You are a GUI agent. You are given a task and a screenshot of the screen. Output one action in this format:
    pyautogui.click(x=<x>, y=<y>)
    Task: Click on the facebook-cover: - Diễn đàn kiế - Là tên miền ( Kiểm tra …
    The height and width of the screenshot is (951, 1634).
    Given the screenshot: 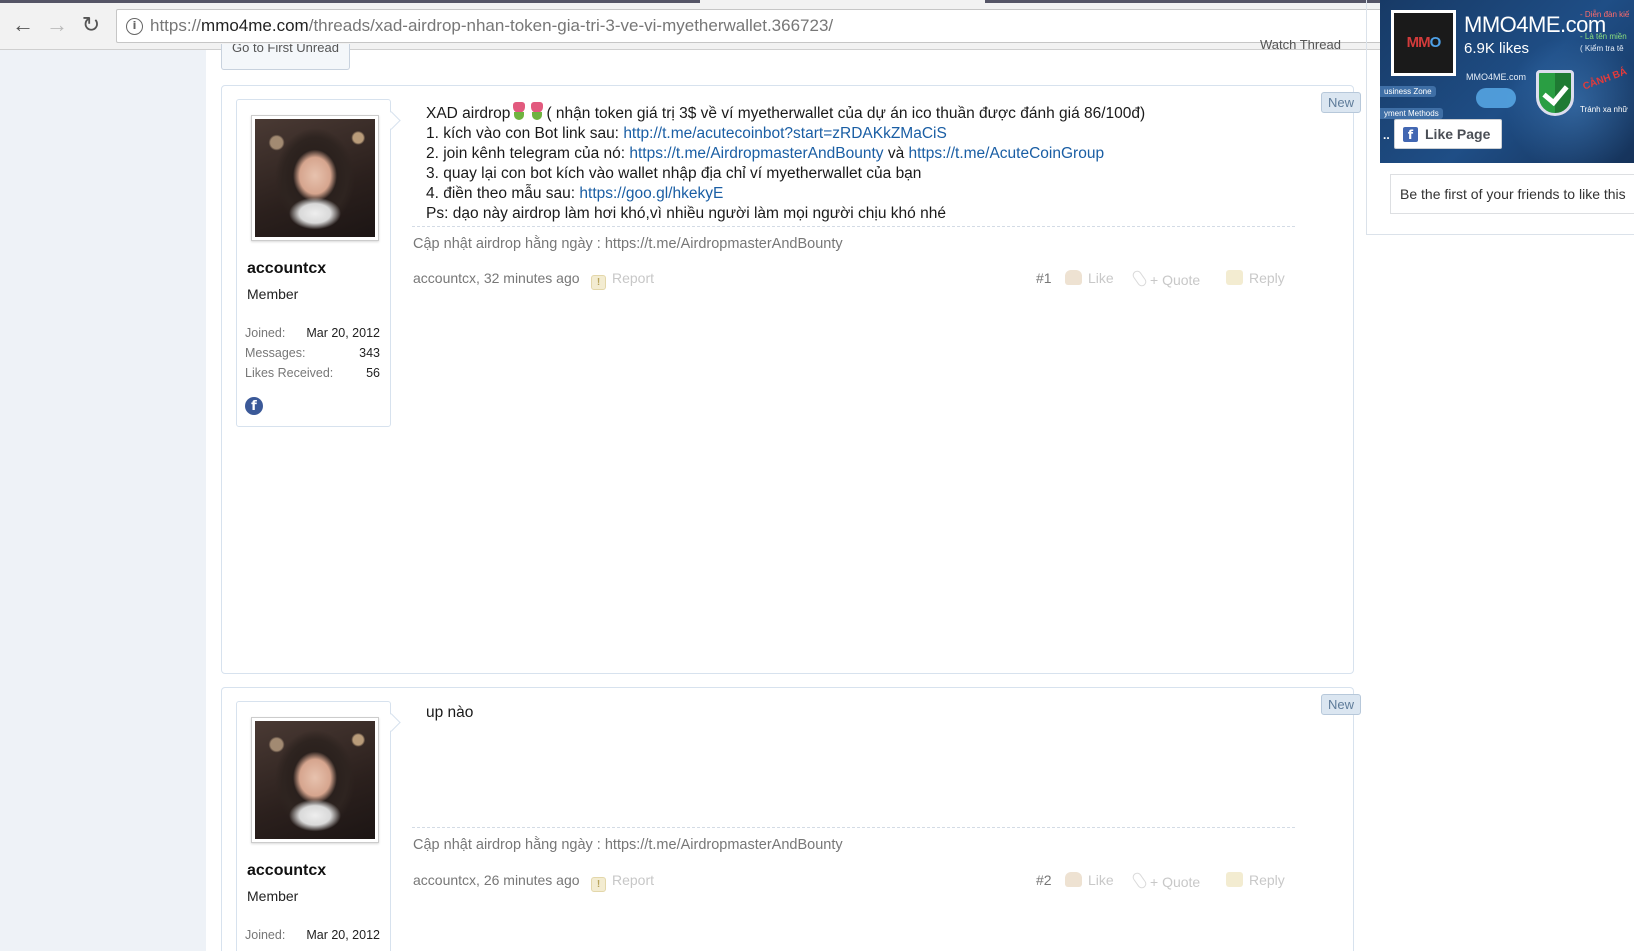 What is the action you would take?
    pyautogui.click(x=1507, y=81)
    